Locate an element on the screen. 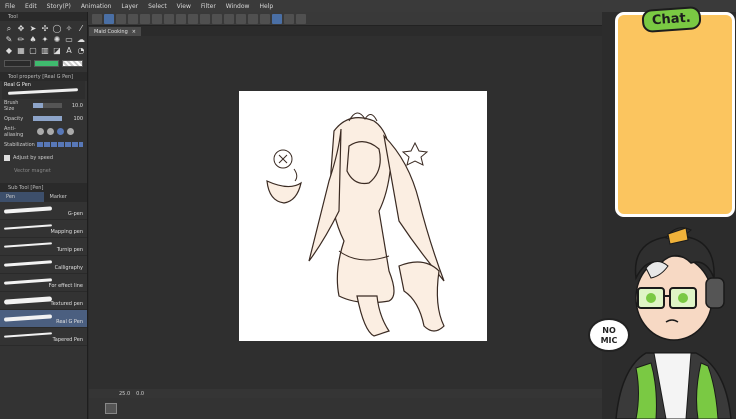  aa-strong-option is located at coordinates (70, 131).